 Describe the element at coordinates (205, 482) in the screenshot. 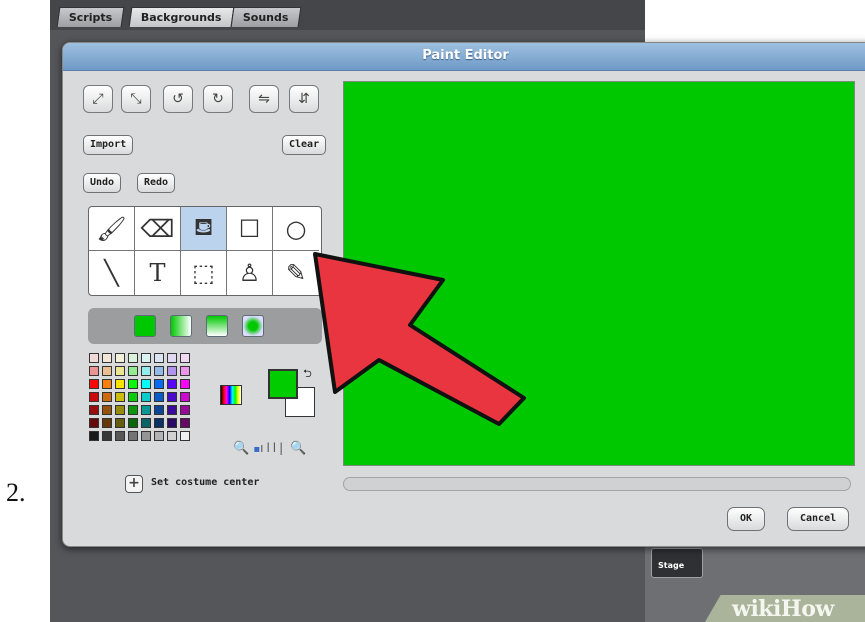

I see `set-center-label: Set costume center` at that location.